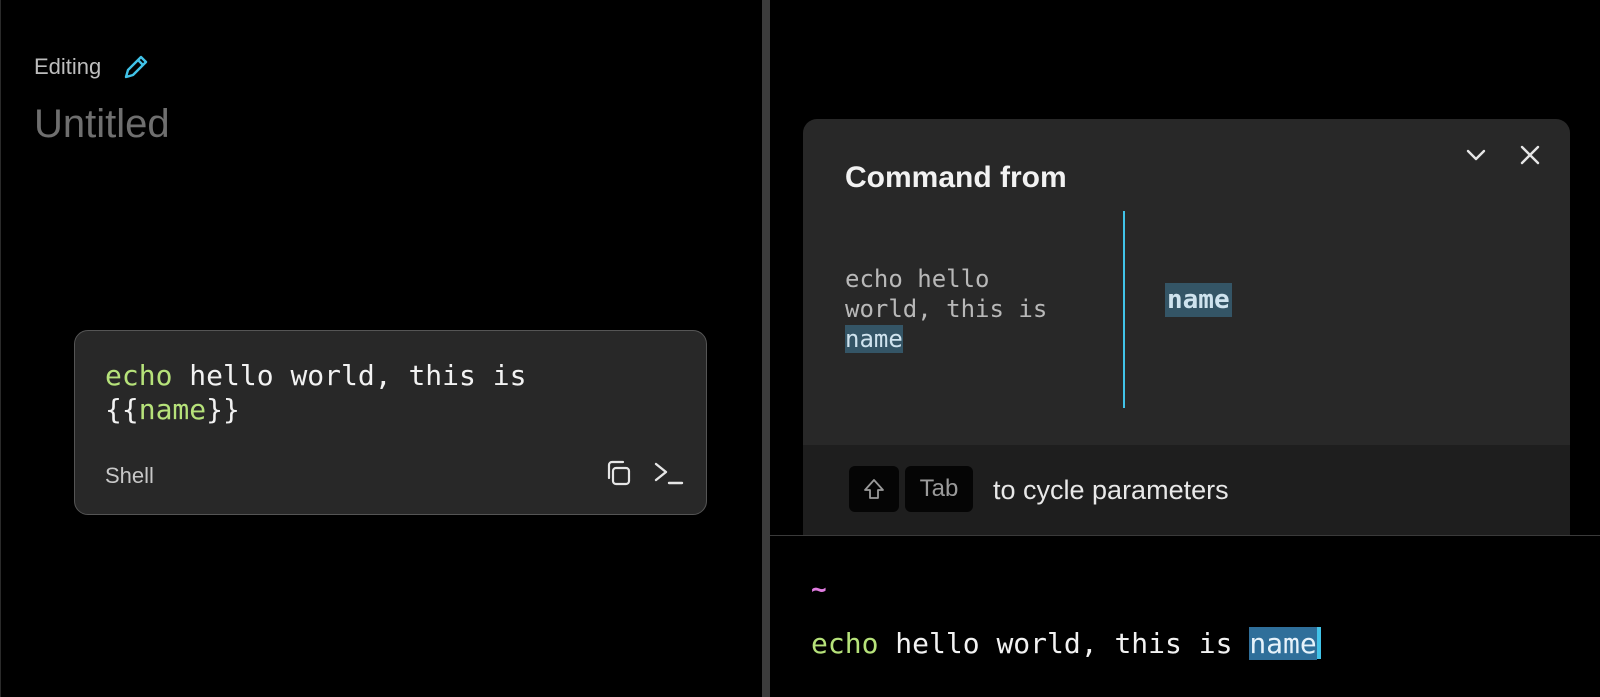  I want to click on terminal-rest: hello world, this is, so click(1064, 643).